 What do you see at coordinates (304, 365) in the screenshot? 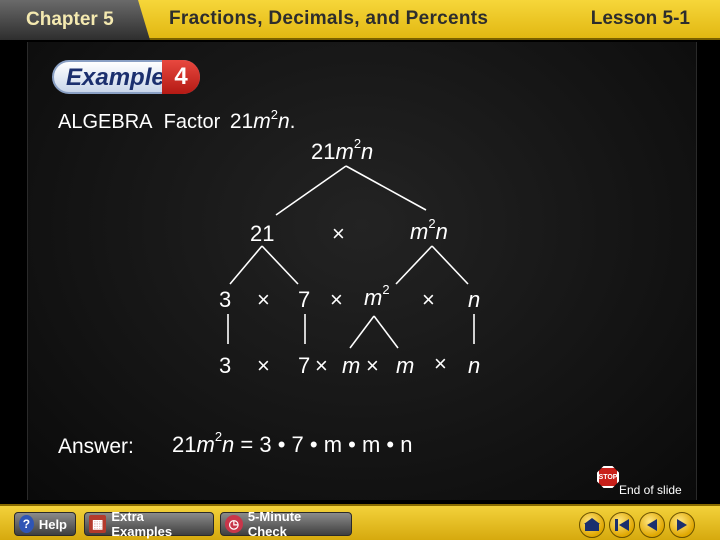
I see `tree-leaf-7: 7` at bounding box center [304, 365].